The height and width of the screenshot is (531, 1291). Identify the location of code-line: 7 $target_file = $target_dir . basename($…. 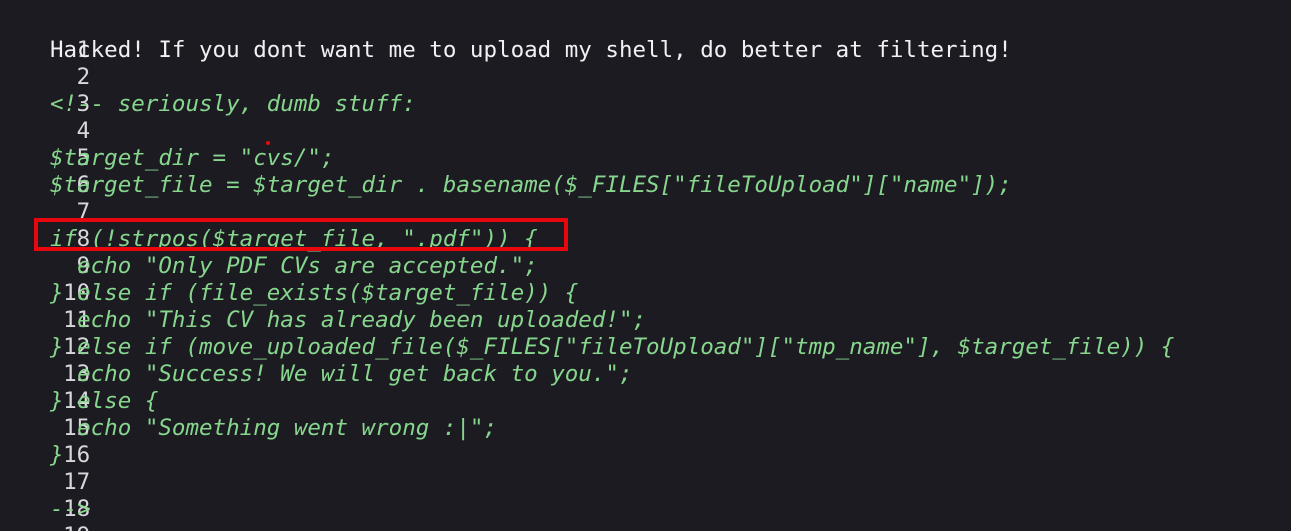
(506, 198).